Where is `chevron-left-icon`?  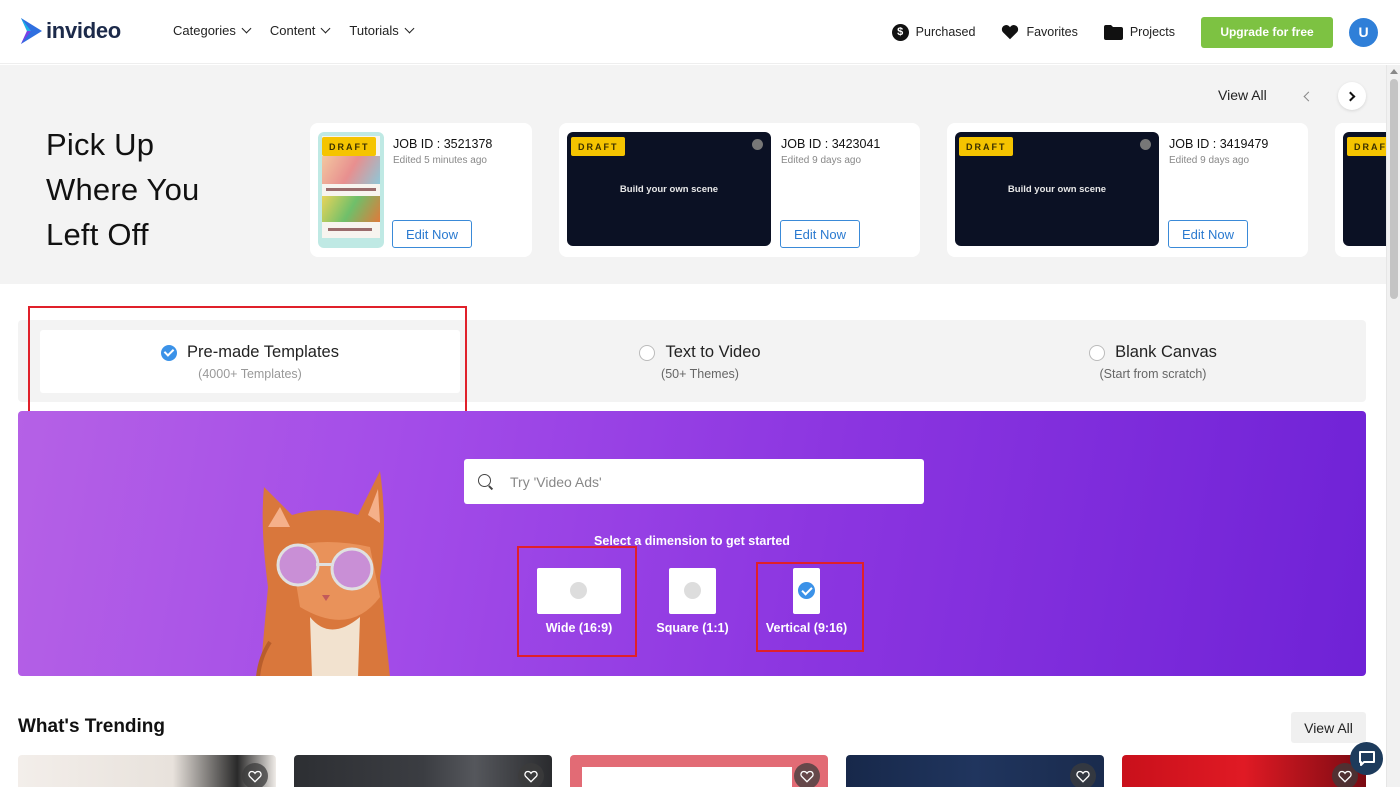
chevron-left-icon is located at coordinates (1308, 96).